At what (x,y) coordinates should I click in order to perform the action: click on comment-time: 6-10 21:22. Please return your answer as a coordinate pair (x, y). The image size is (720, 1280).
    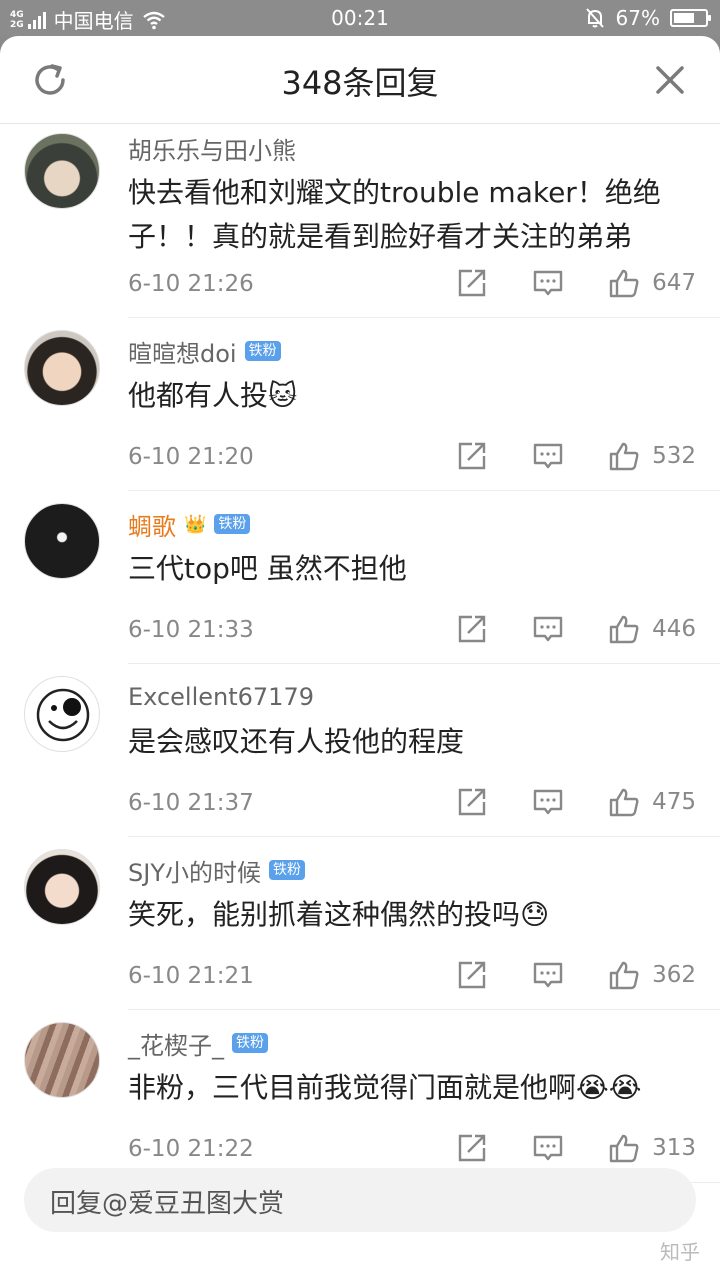
    Looking at the image, I should click on (191, 1149).